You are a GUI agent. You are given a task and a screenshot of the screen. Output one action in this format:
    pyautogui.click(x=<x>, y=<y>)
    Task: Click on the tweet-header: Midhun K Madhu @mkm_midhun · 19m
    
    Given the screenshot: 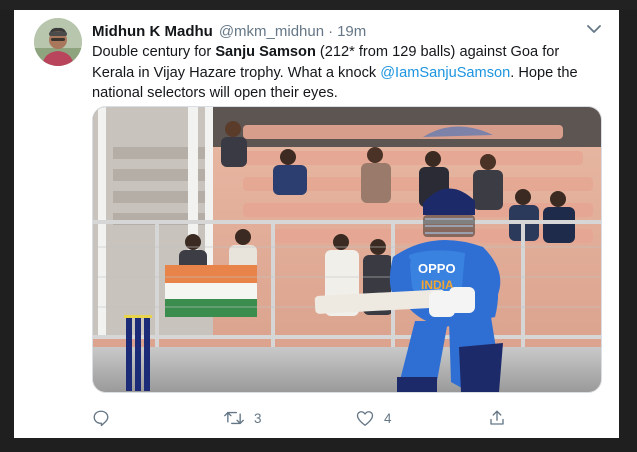 What is the action you would take?
    pyautogui.click(x=343, y=31)
    